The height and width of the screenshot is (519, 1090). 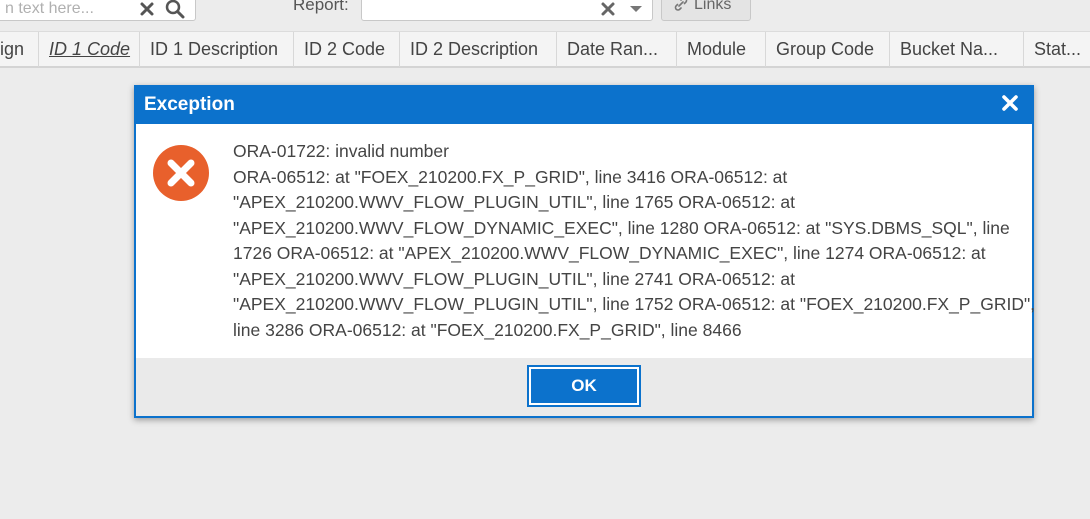 I want to click on search-icon, so click(x=175, y=9).